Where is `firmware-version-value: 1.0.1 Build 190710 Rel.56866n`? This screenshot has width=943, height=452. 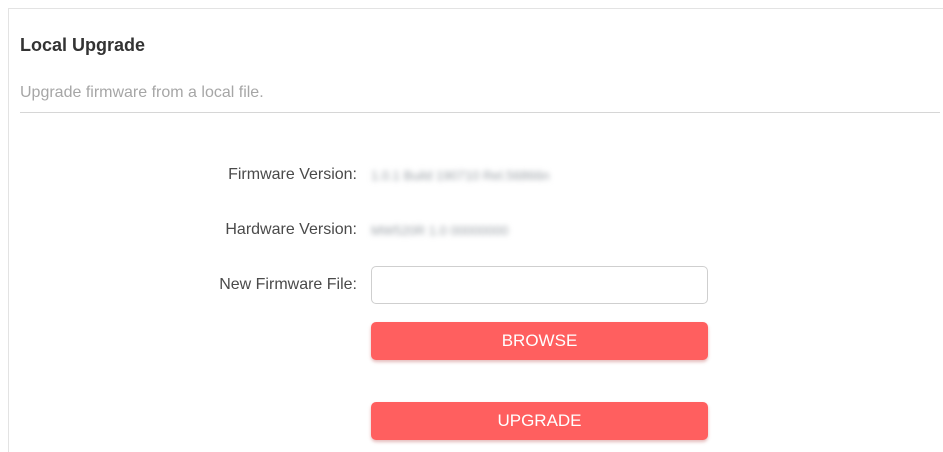 firmware-version-value: 1.0.1 Build 190710 Rel.56866n is located at coordinates (460, 175).